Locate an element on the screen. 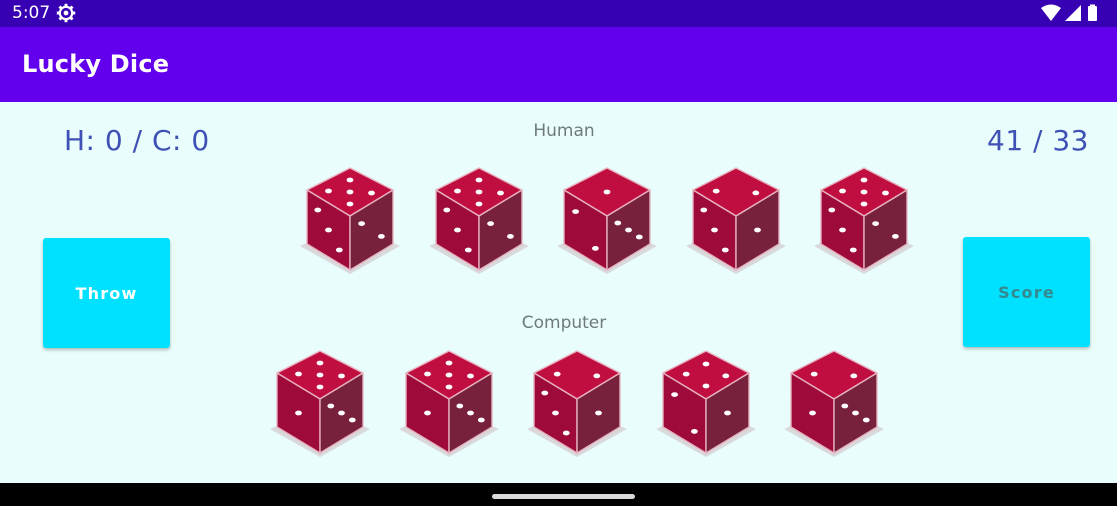 The width and height of the screenshot is (1117, 506). navigation-bar is located at coordinates (558, 494).